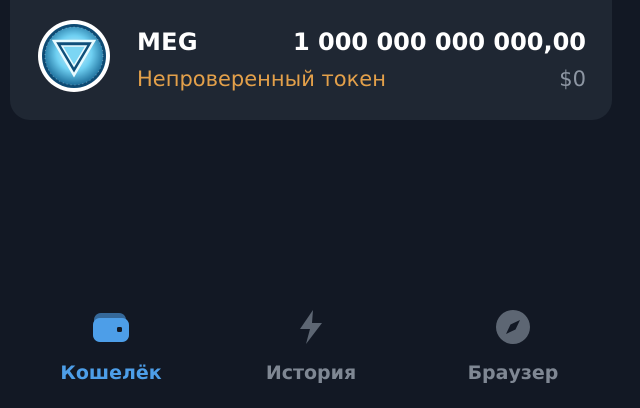 The width and height of the screenshot is (640, 408). Describe the element at coordinates (311, 327) in the screenshot. I see `lightning-icon` at that location.